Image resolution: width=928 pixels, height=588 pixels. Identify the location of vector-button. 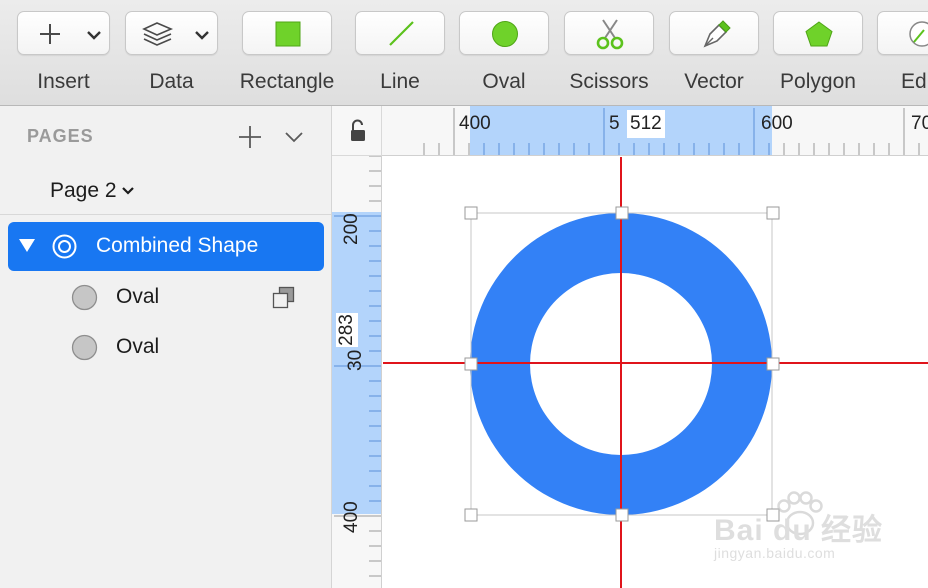
(714, 33).